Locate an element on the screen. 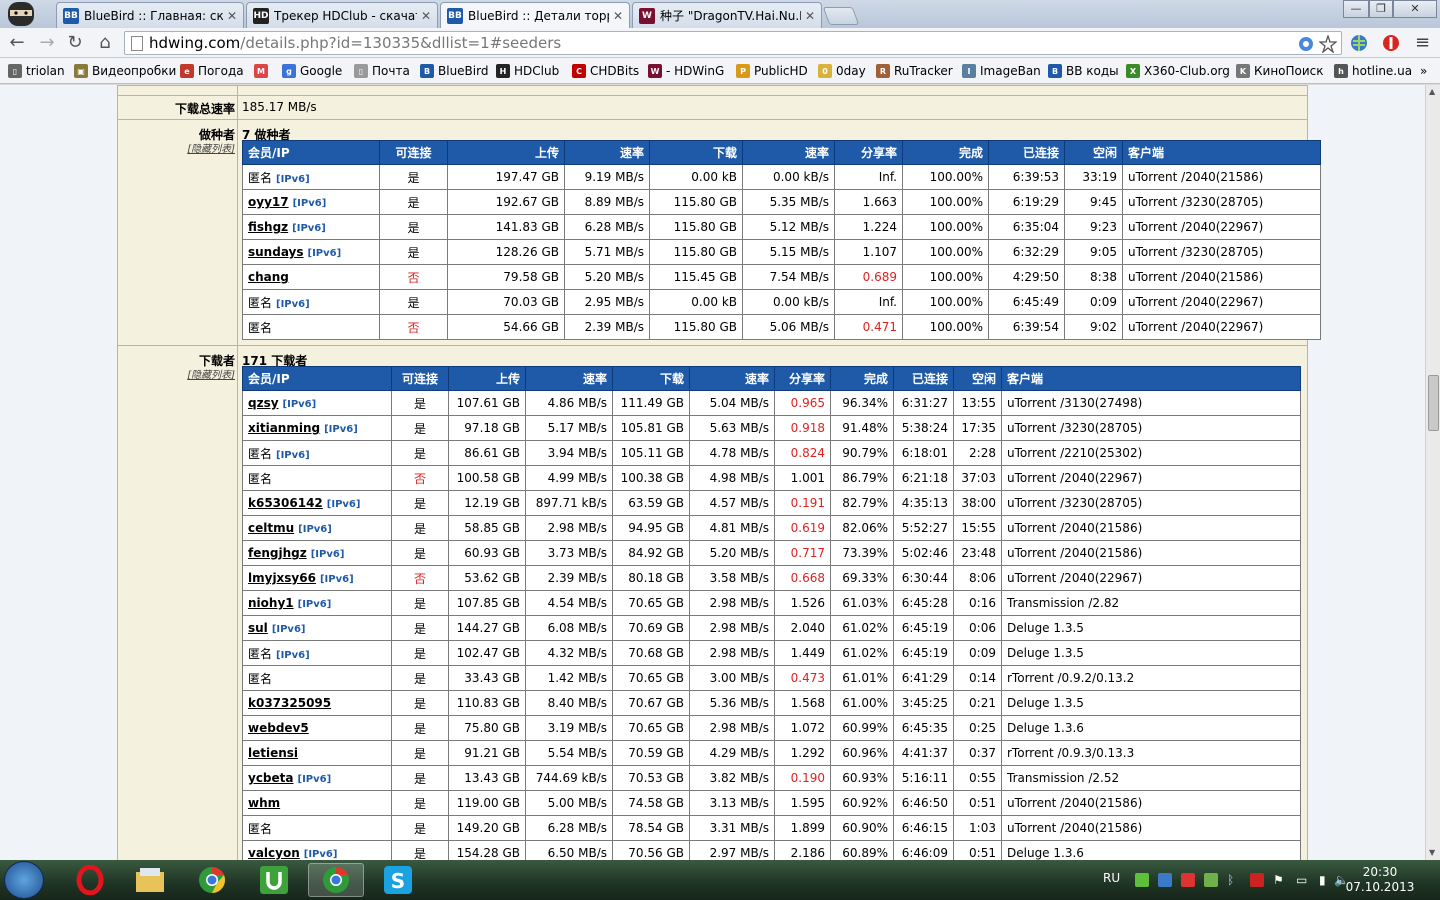  bookmark-item: 0 0day is located at coordinates (842, 71).